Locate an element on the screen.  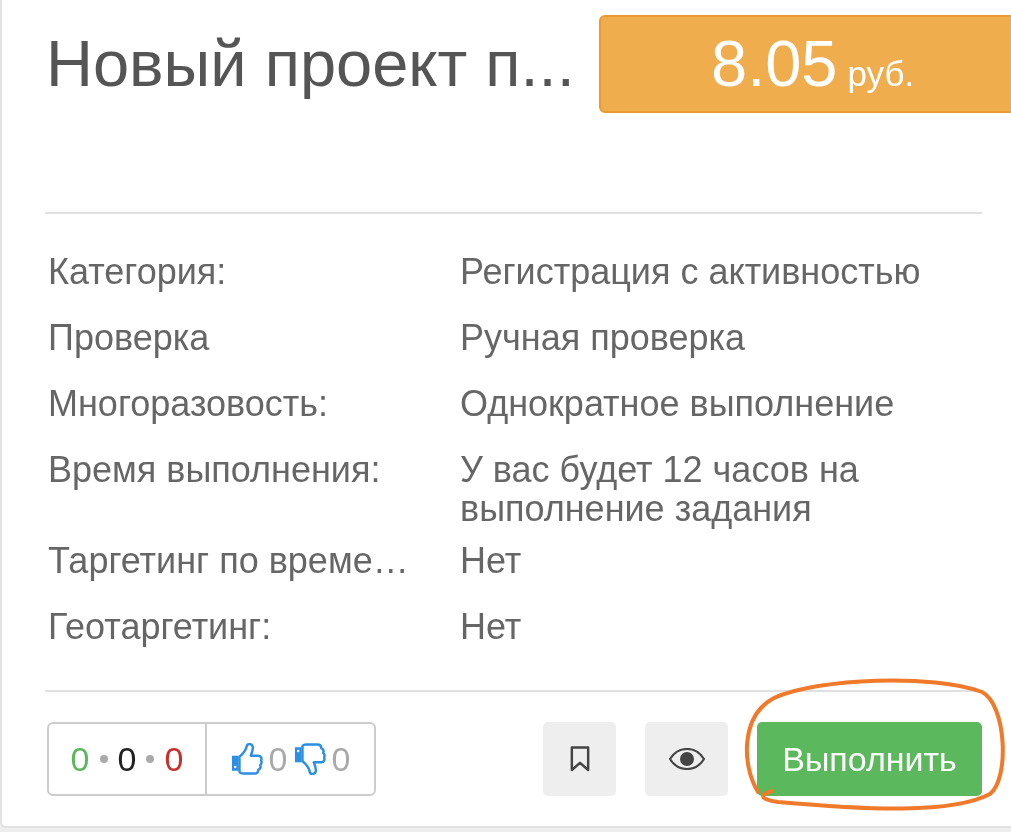
bookmark-button is located at coordinates (579, 759).